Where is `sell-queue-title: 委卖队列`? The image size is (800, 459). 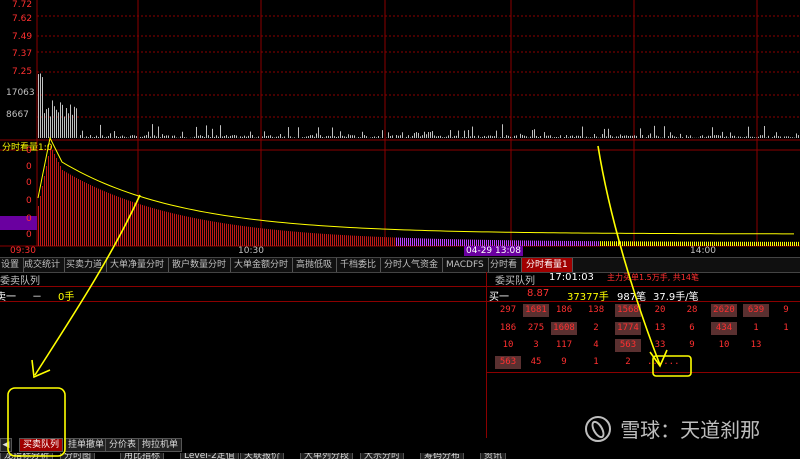
sell-queue-title: 委卖队列 is located at coordinates (20, 281).